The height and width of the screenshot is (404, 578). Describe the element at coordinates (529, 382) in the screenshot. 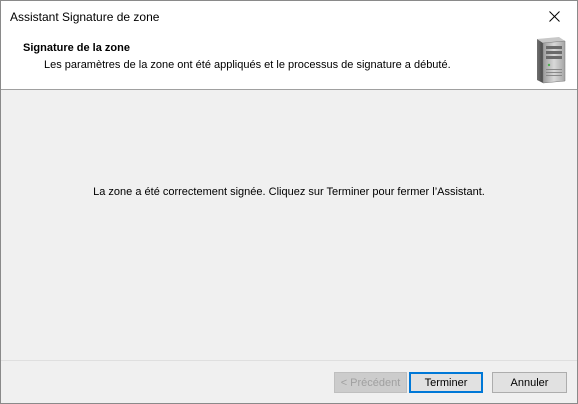

I see `cancel-button: Annuler` at that location.